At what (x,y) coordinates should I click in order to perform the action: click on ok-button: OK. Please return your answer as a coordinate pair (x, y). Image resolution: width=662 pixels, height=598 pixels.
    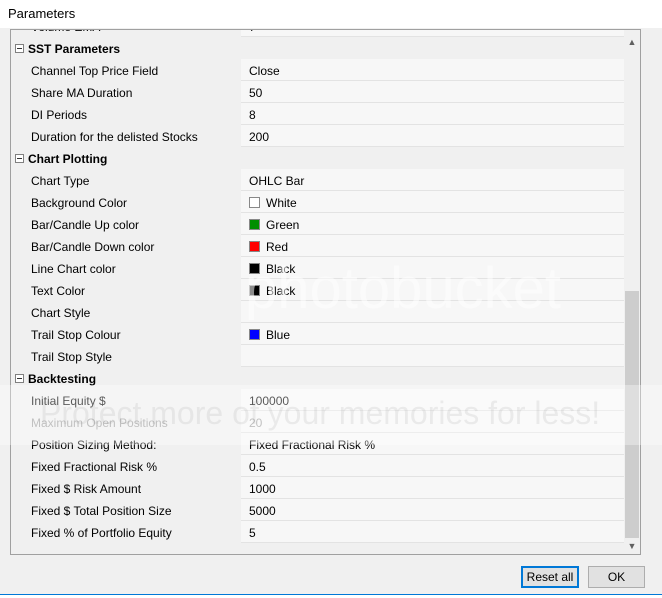
    Looking at the image, I should click on (616, 577).